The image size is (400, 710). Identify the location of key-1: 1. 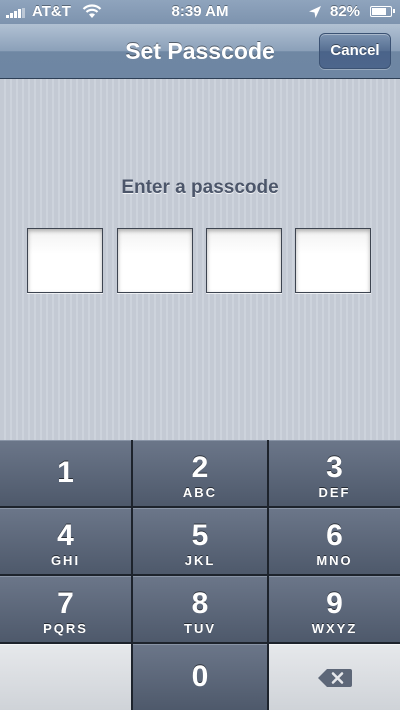
(65, 473).